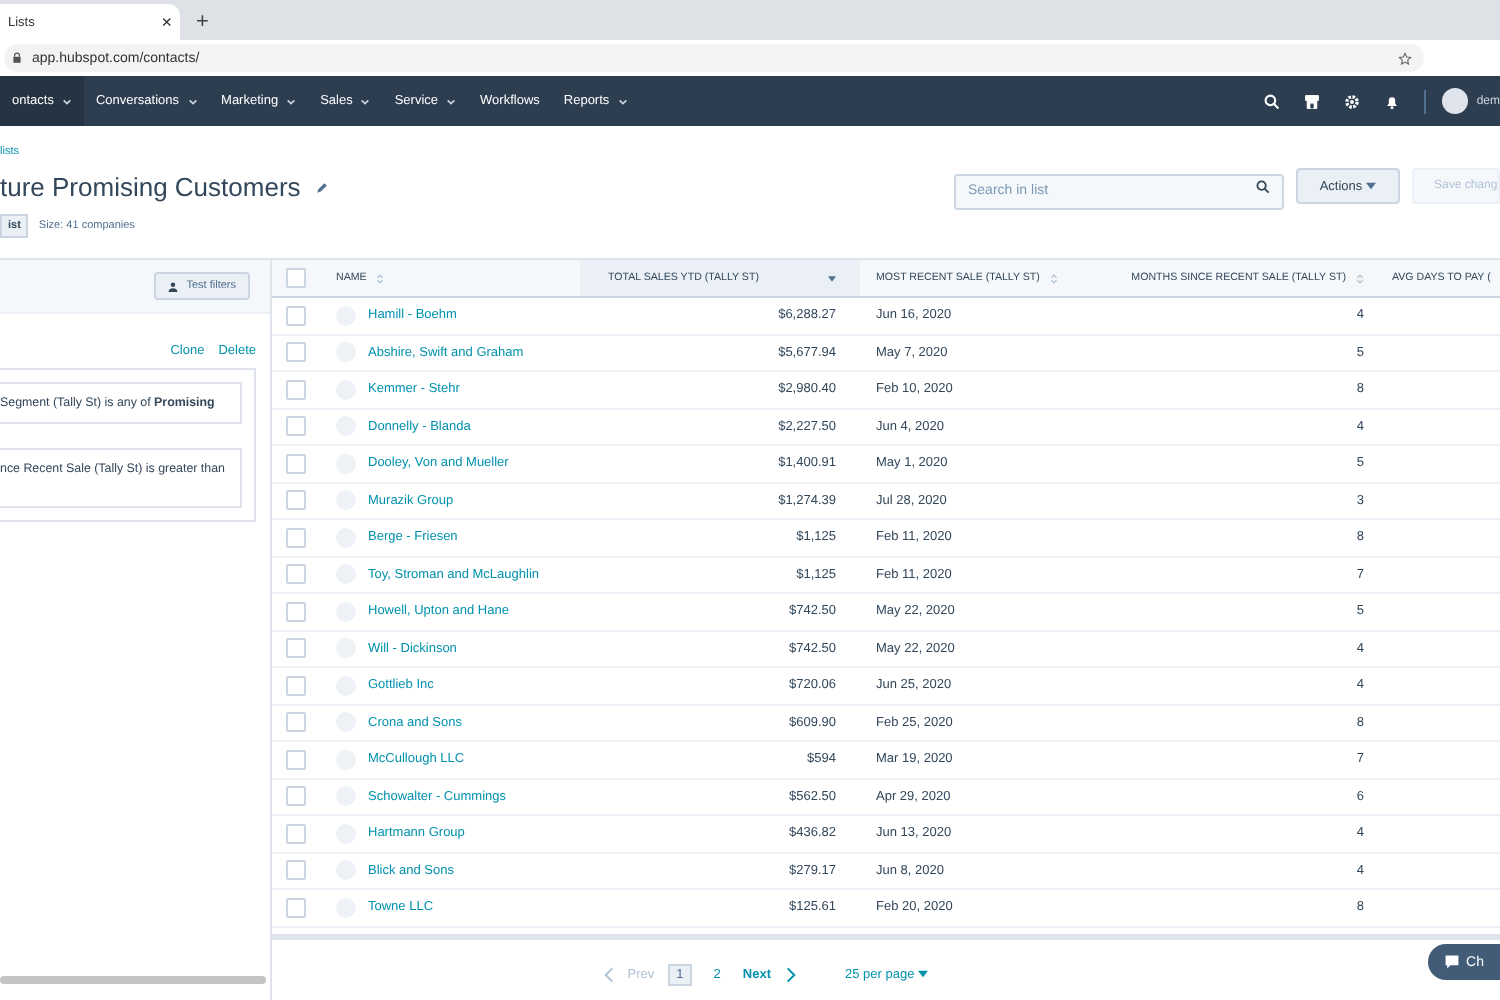 The width and height of the screenshot is (1500, 1000). What do you see at coordinates (790, 974) in the screenshot?
I see `chevron-right-icon` at bounding box center [790, 974].